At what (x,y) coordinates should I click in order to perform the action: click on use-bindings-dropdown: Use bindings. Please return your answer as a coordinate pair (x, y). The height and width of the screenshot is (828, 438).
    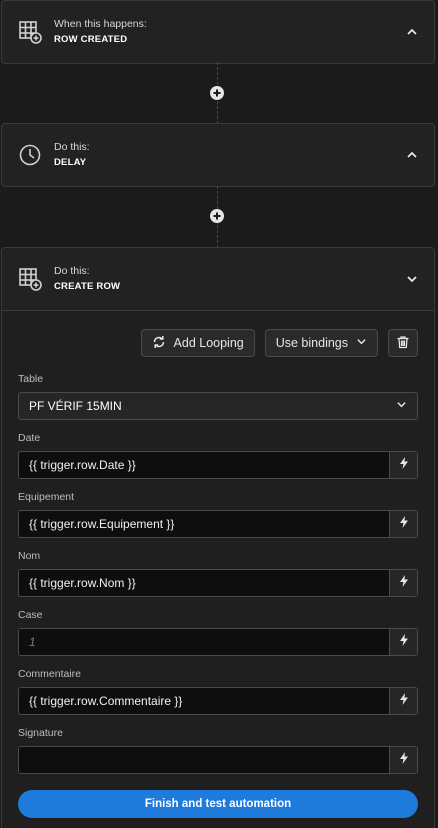
    Looking at the image, I should click on (321, 343).